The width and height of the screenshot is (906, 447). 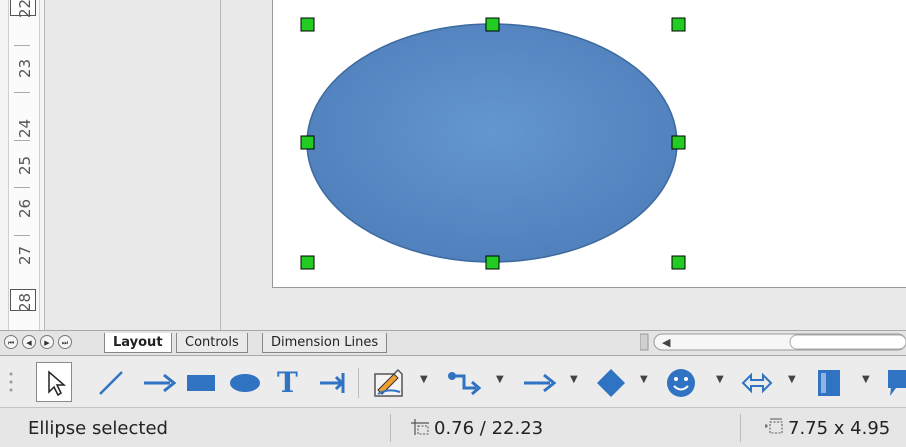 I want to click on toolbar-separator, so click(x=358, y=383).